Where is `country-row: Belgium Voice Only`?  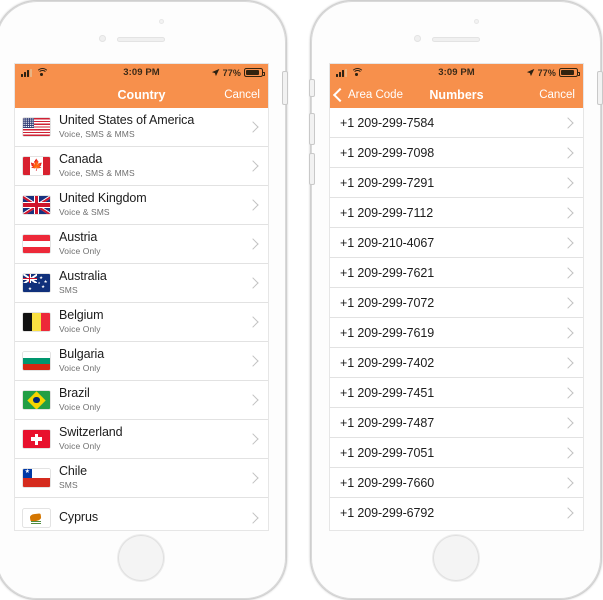 country-row: Belgium Voice Only is located at coordinates (141, 322).